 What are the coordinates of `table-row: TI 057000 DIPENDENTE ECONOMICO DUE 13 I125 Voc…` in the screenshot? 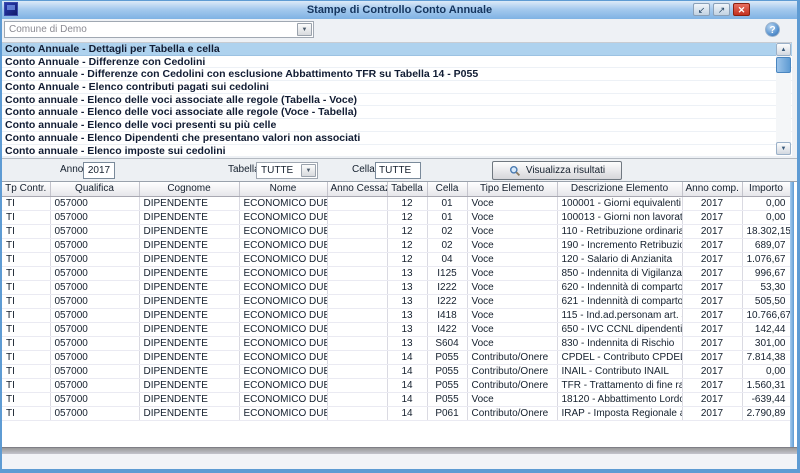 It's located at (396, 273).